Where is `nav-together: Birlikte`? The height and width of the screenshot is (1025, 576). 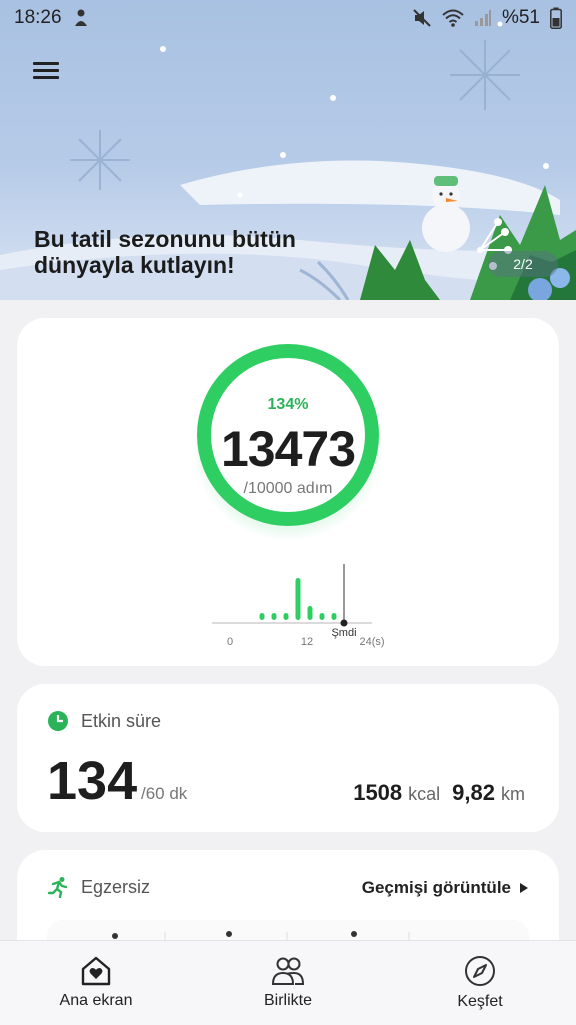
nav-together: Birlikte is located at coordinates (288, 983).